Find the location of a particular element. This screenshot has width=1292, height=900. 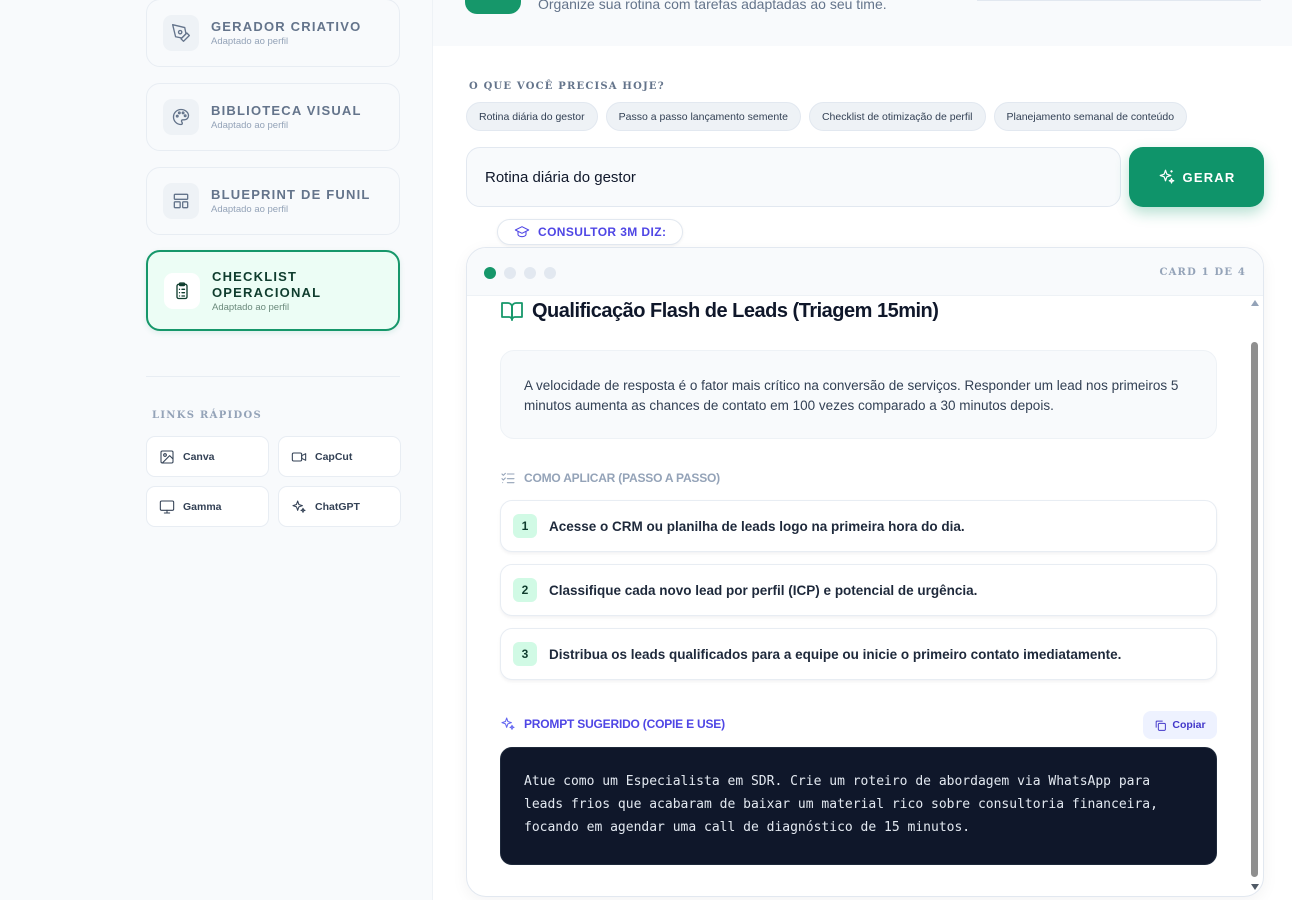

consultor-badge: CONSULTOR 3M DIZ: is located at coordinates (590, 232).